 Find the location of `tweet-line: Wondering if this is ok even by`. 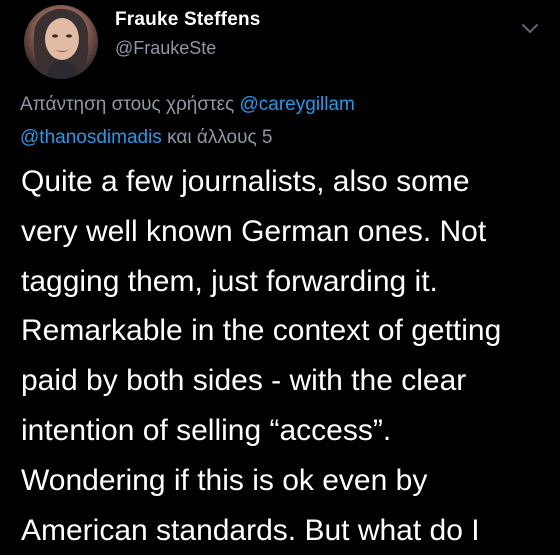

tweet-line: Wondering if this is ok even by is located at coordinates (224, 480).